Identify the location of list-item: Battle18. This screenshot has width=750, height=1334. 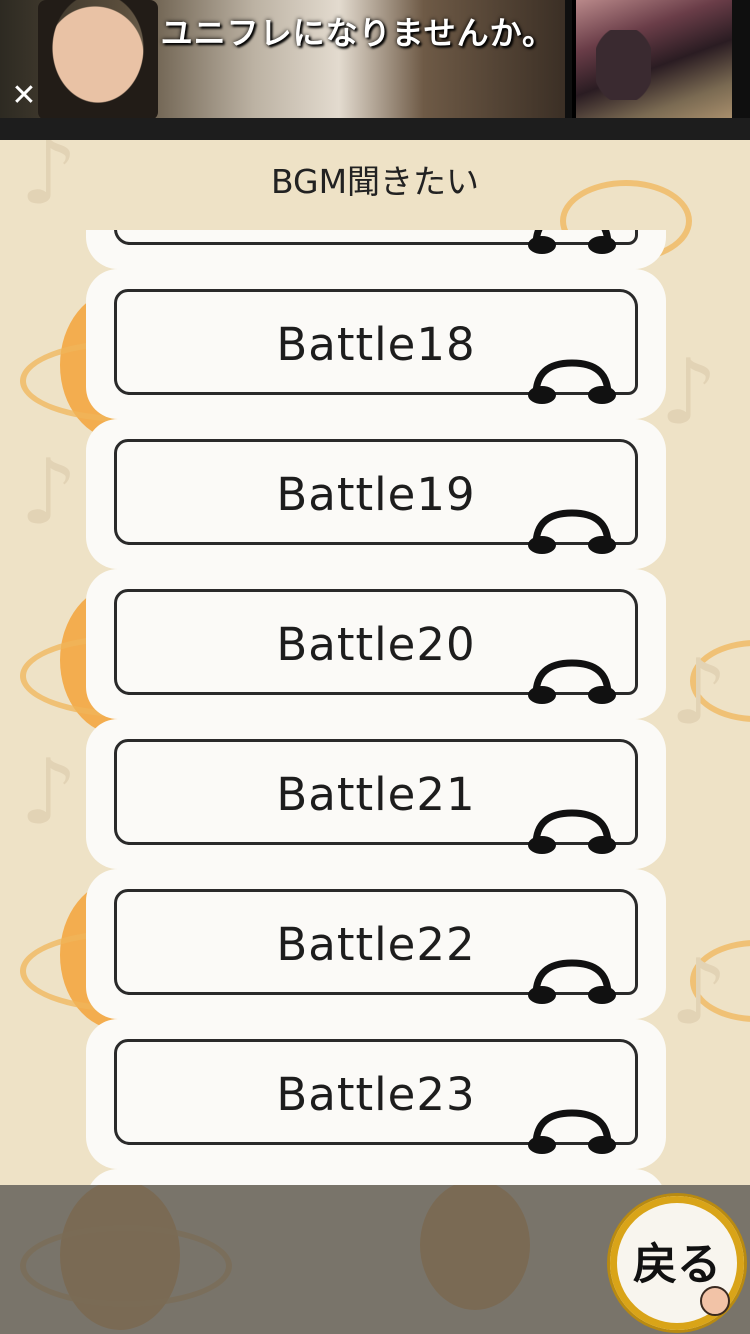
(376, 344).